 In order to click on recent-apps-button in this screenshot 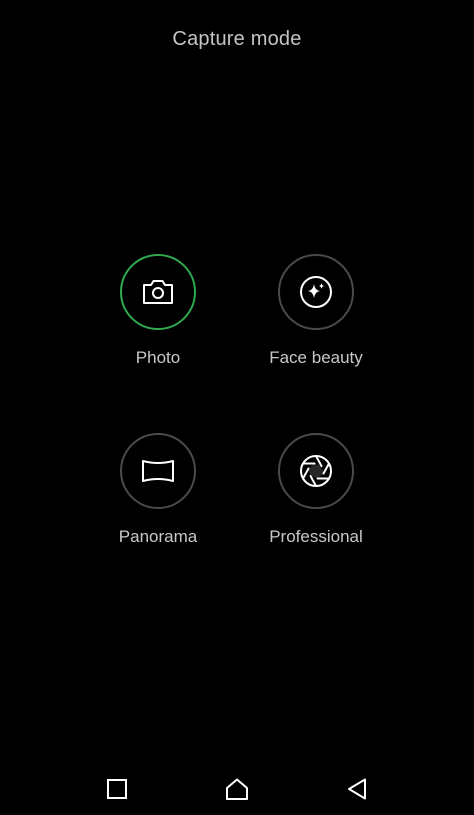, I will do `click(117, 789)`.